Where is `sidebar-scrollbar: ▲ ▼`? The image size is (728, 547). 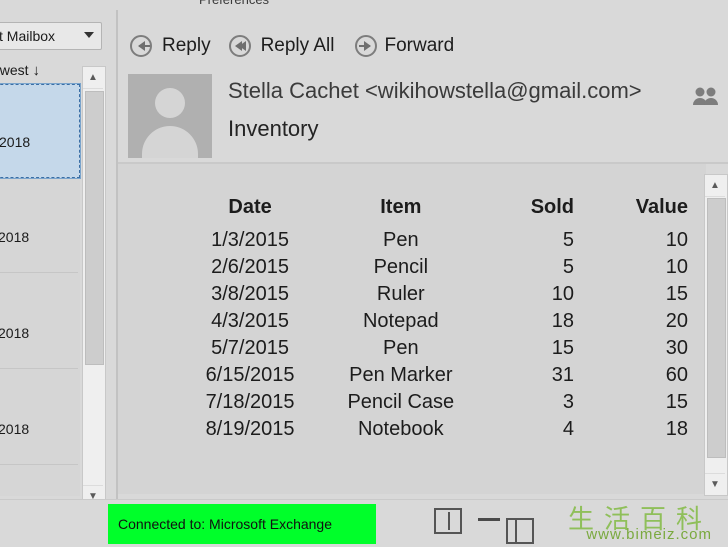
sidebar-scrollbar: ▲ ▼ is located at coordinates (94, 287).